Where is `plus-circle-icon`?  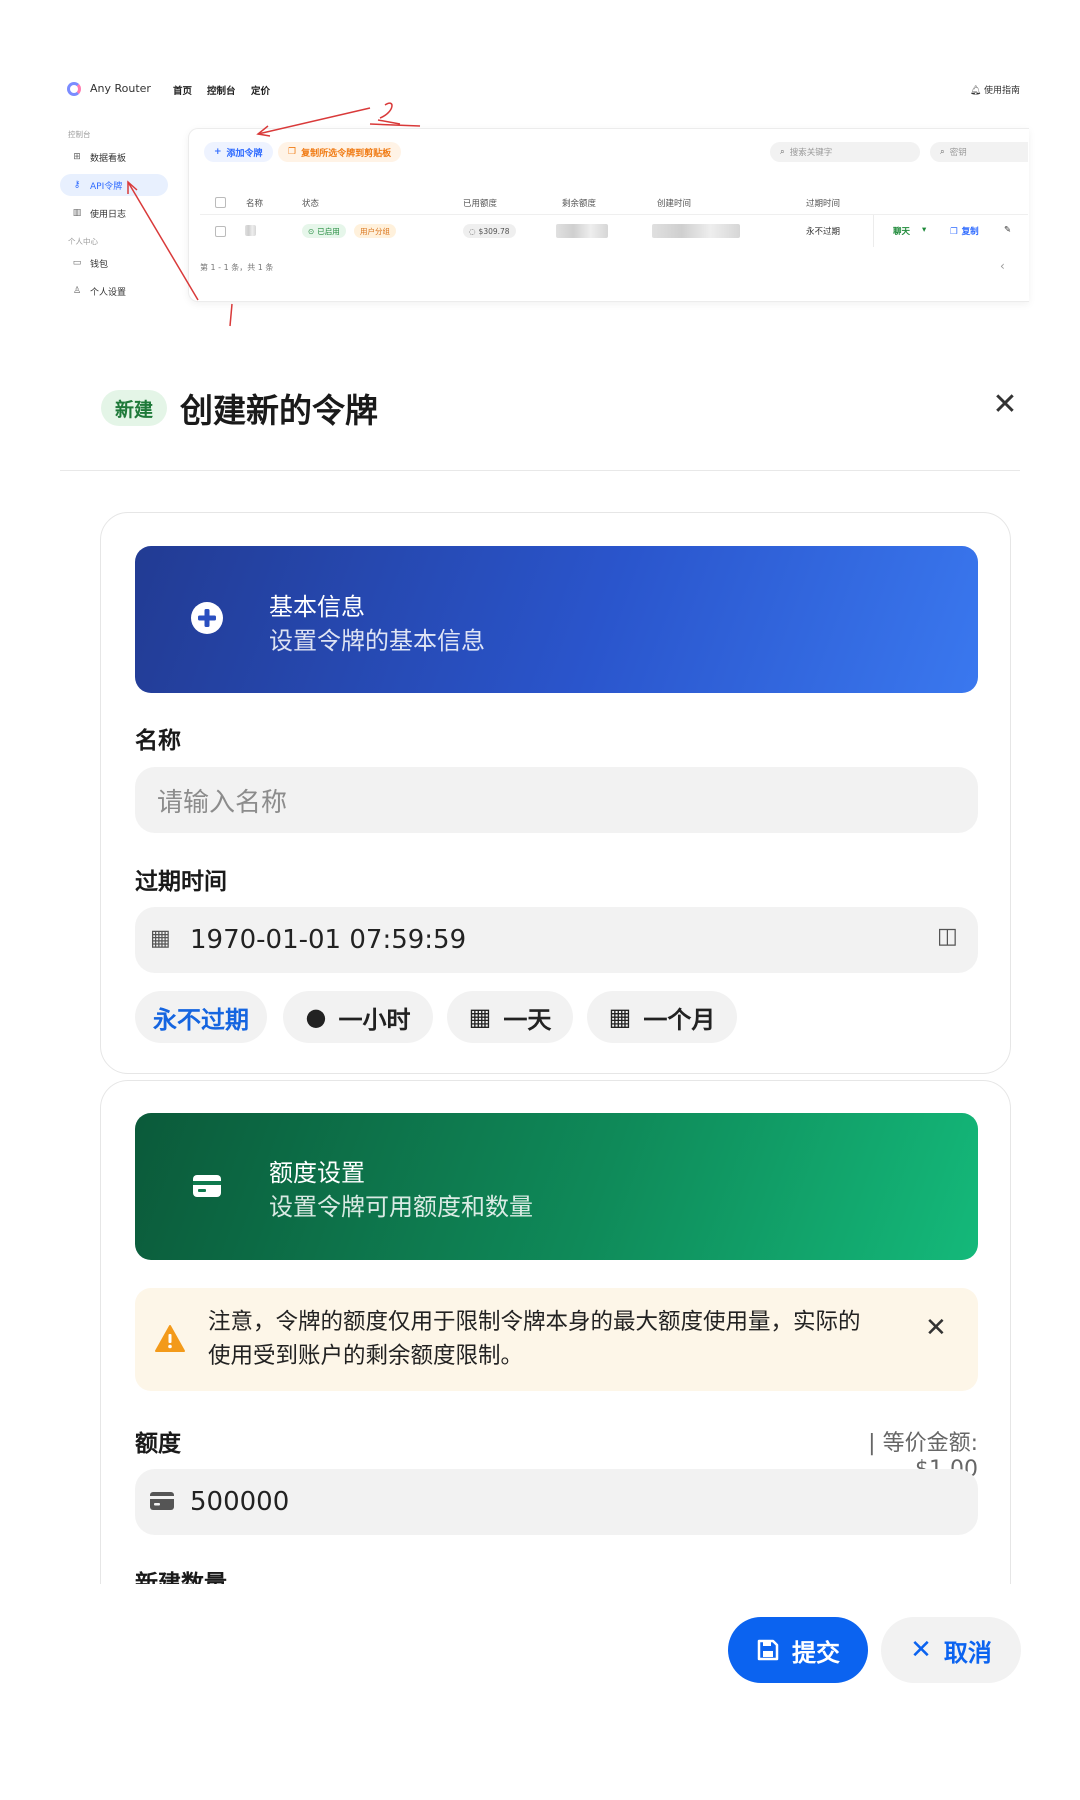
plus-circle-icon is located at coordinates (207, 618).